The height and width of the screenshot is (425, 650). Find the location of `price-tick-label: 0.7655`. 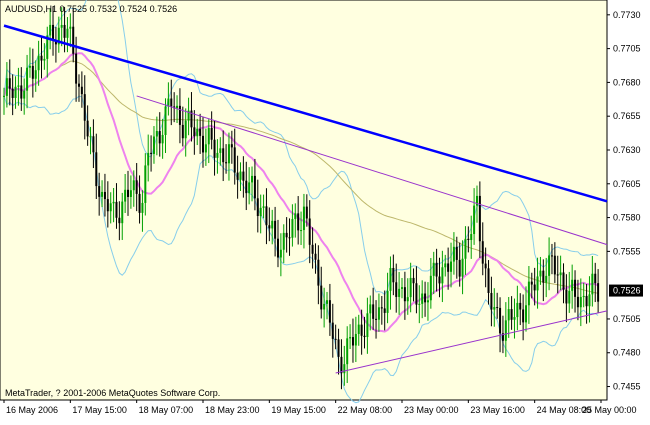

price-tick-label: 0.7655 is located at coordinates (627, 116).